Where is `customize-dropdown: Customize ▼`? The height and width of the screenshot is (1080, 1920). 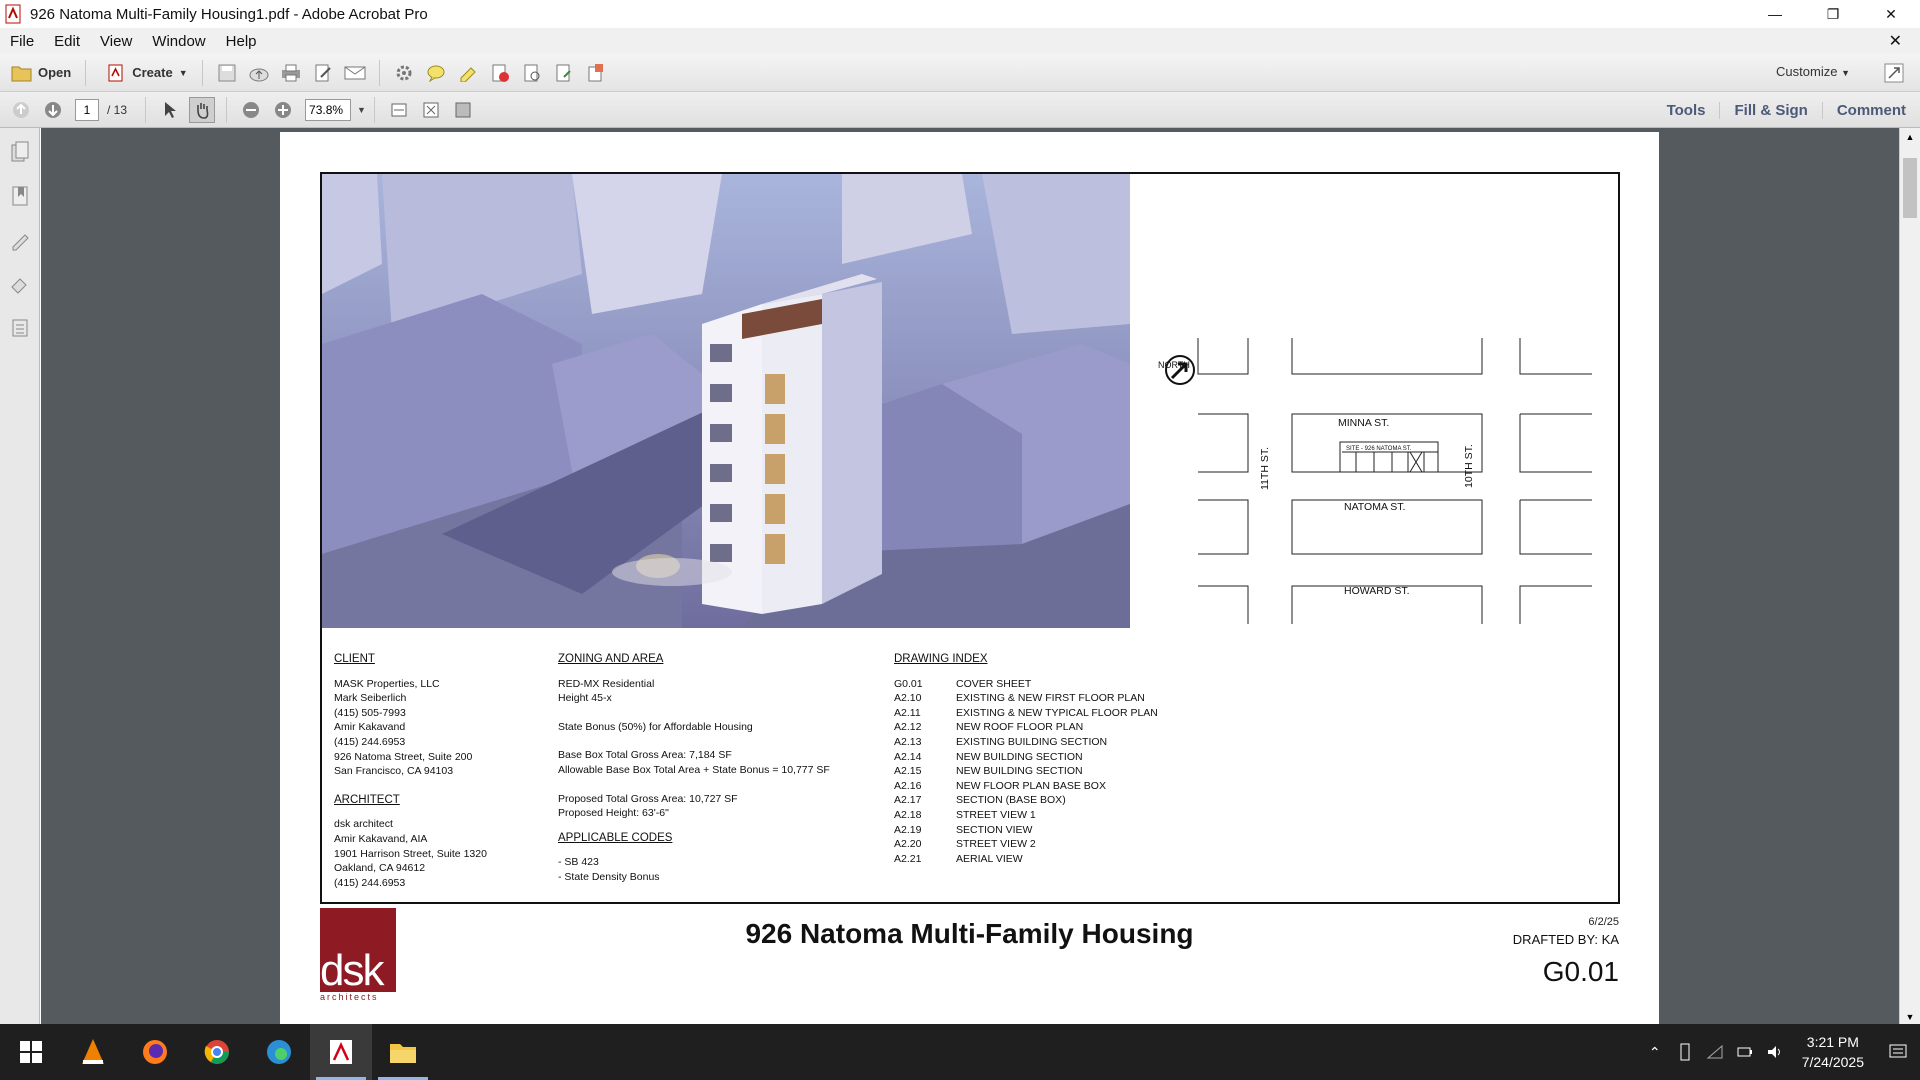 customize-dropdown: Customize ▼ is located at coordinates (1813, 71).